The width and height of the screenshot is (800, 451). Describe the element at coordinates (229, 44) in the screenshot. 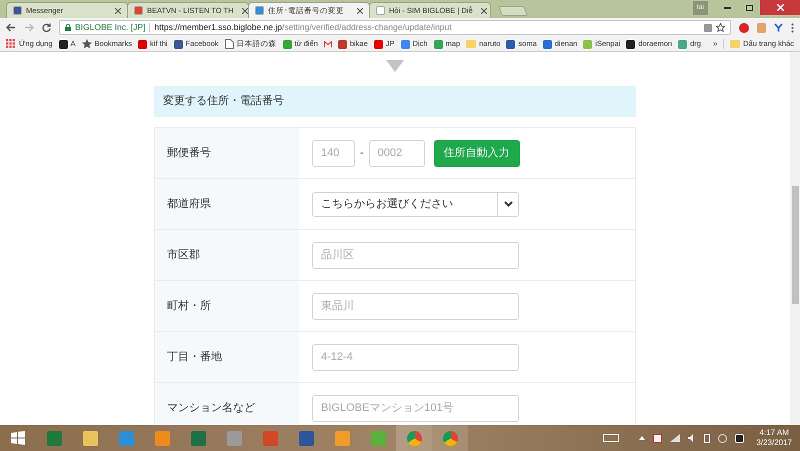

I see `page-icon` at that location.